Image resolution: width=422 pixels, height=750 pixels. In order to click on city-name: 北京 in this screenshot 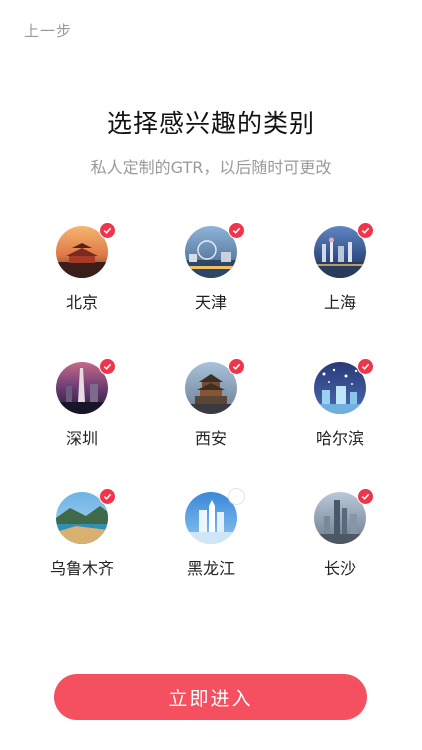, I will do `click(81, 302)`.